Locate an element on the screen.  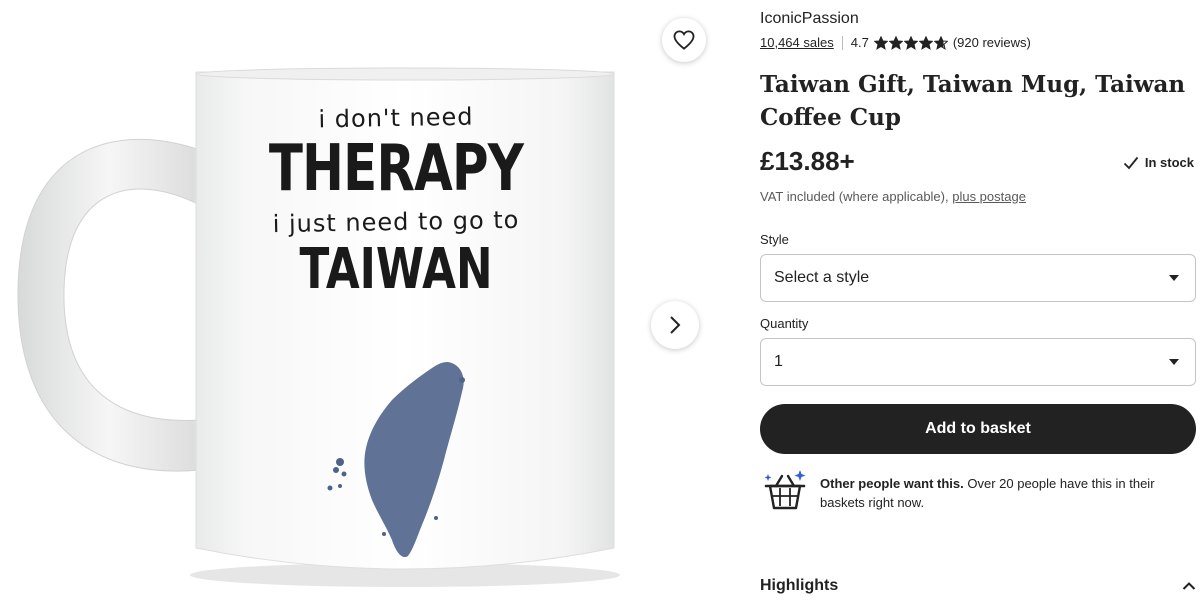
quantity-select: 1 is located at coordinates (978, 362).